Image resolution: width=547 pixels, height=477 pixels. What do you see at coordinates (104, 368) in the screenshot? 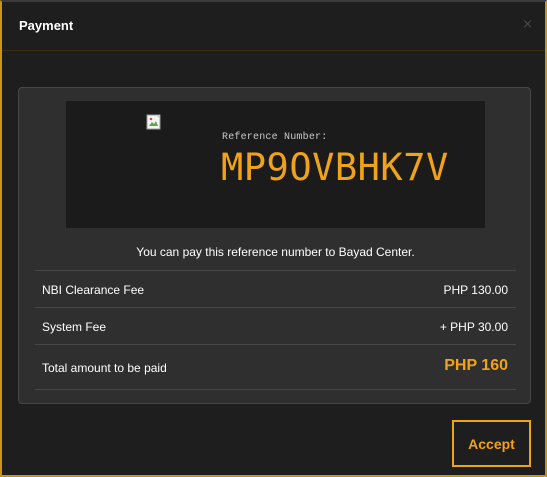
I see `total-label: Total amount to be paid` at bounding box center [104, 368].